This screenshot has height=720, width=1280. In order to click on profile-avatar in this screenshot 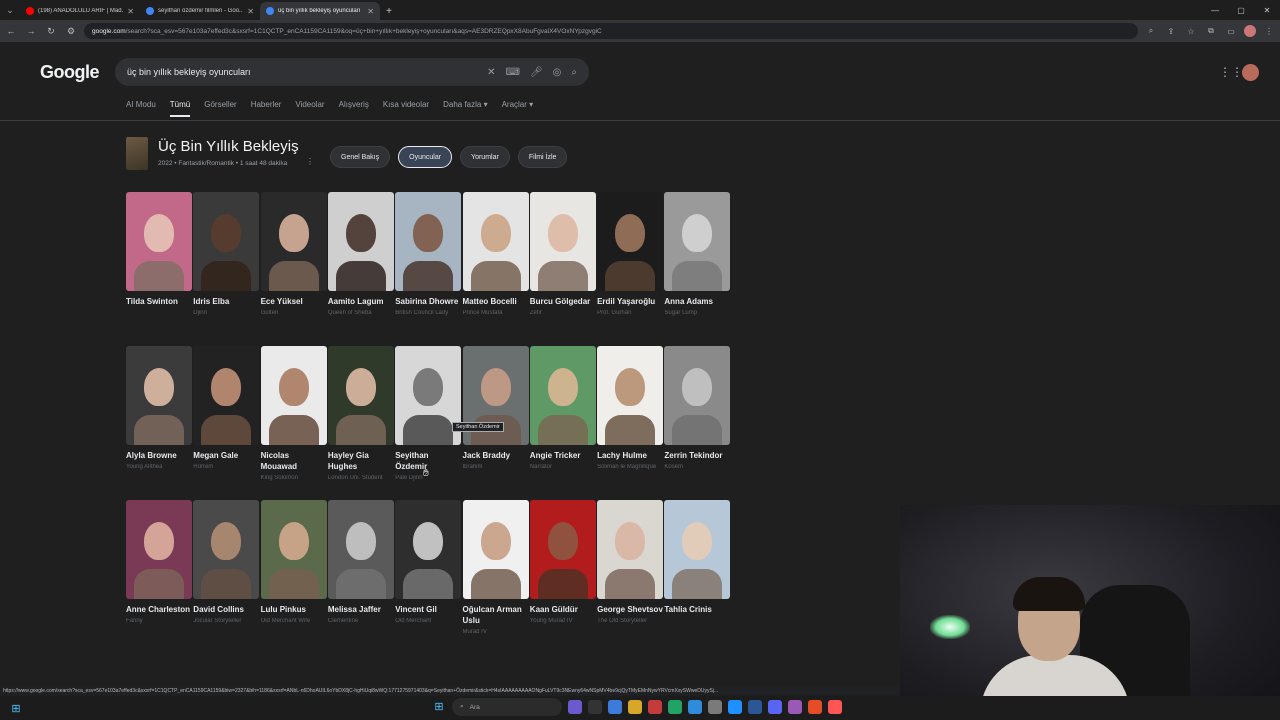, I will do `click(1250, 31)`.